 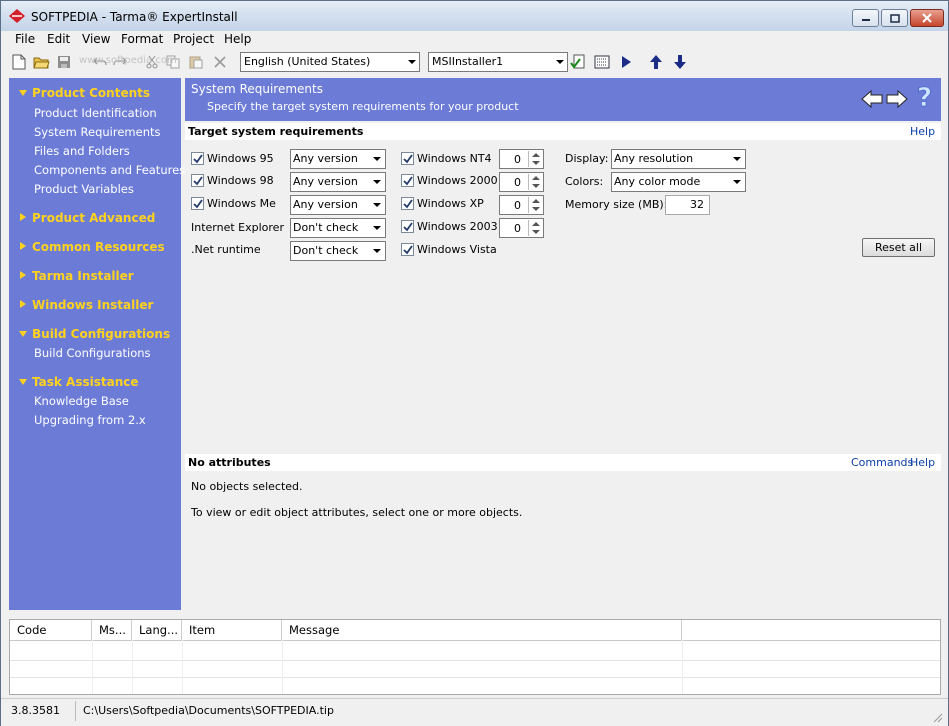 I want to click on sidebar-item-system-requirements: System Requirements, so click(x=97, y=132).